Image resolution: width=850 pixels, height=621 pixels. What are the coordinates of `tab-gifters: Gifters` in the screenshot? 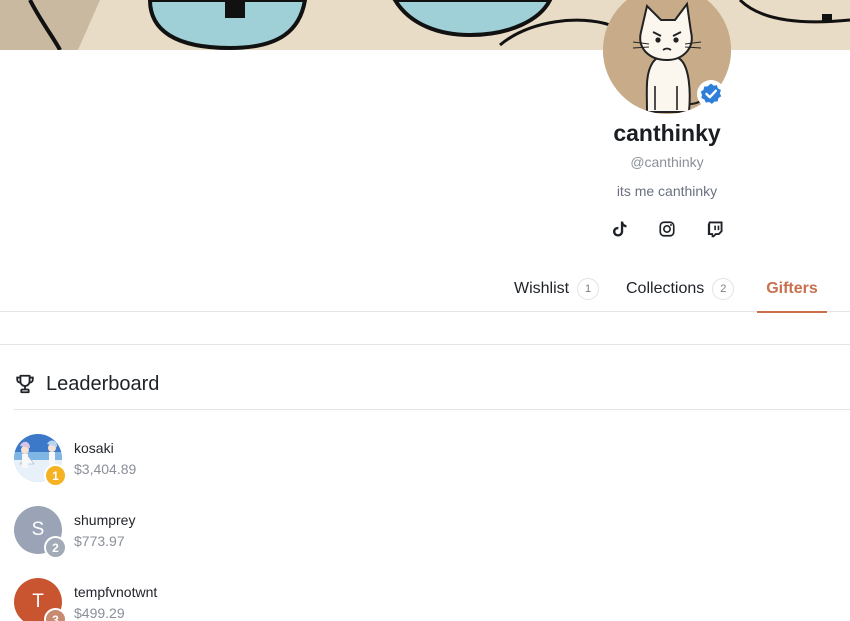 It's located at (792, 289).